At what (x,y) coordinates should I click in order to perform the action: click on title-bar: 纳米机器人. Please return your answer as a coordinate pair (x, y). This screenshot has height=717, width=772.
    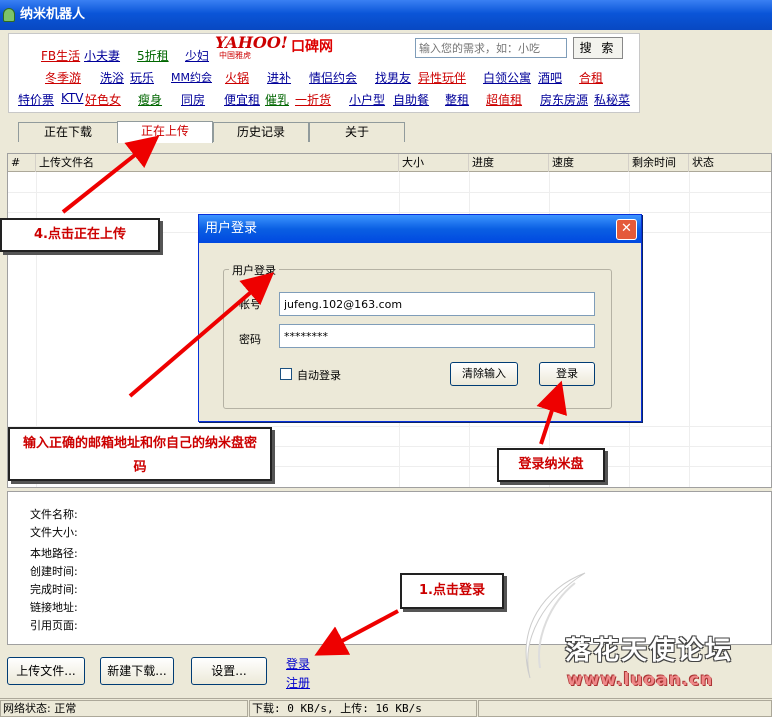
    Looking at the image, I should click on (386, 15).